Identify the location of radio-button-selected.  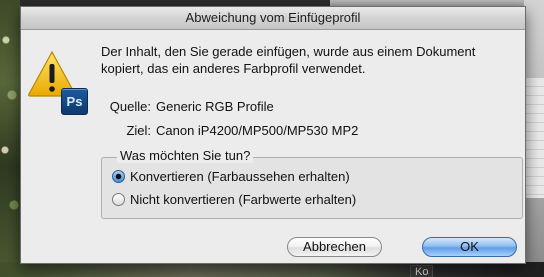
(118, 176).